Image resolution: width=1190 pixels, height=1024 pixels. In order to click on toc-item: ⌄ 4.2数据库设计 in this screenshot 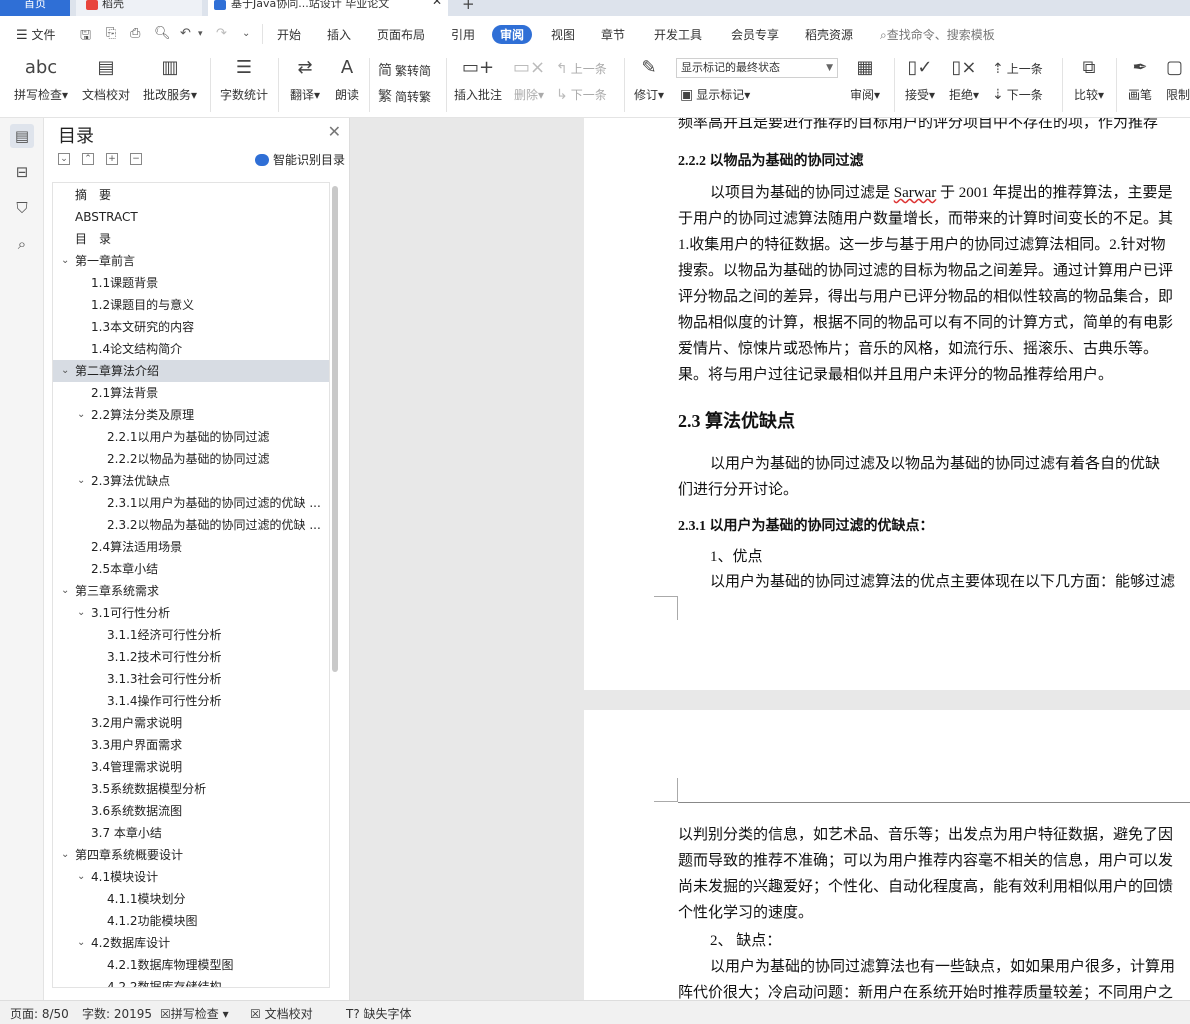, I will do `click(191, 943)`.